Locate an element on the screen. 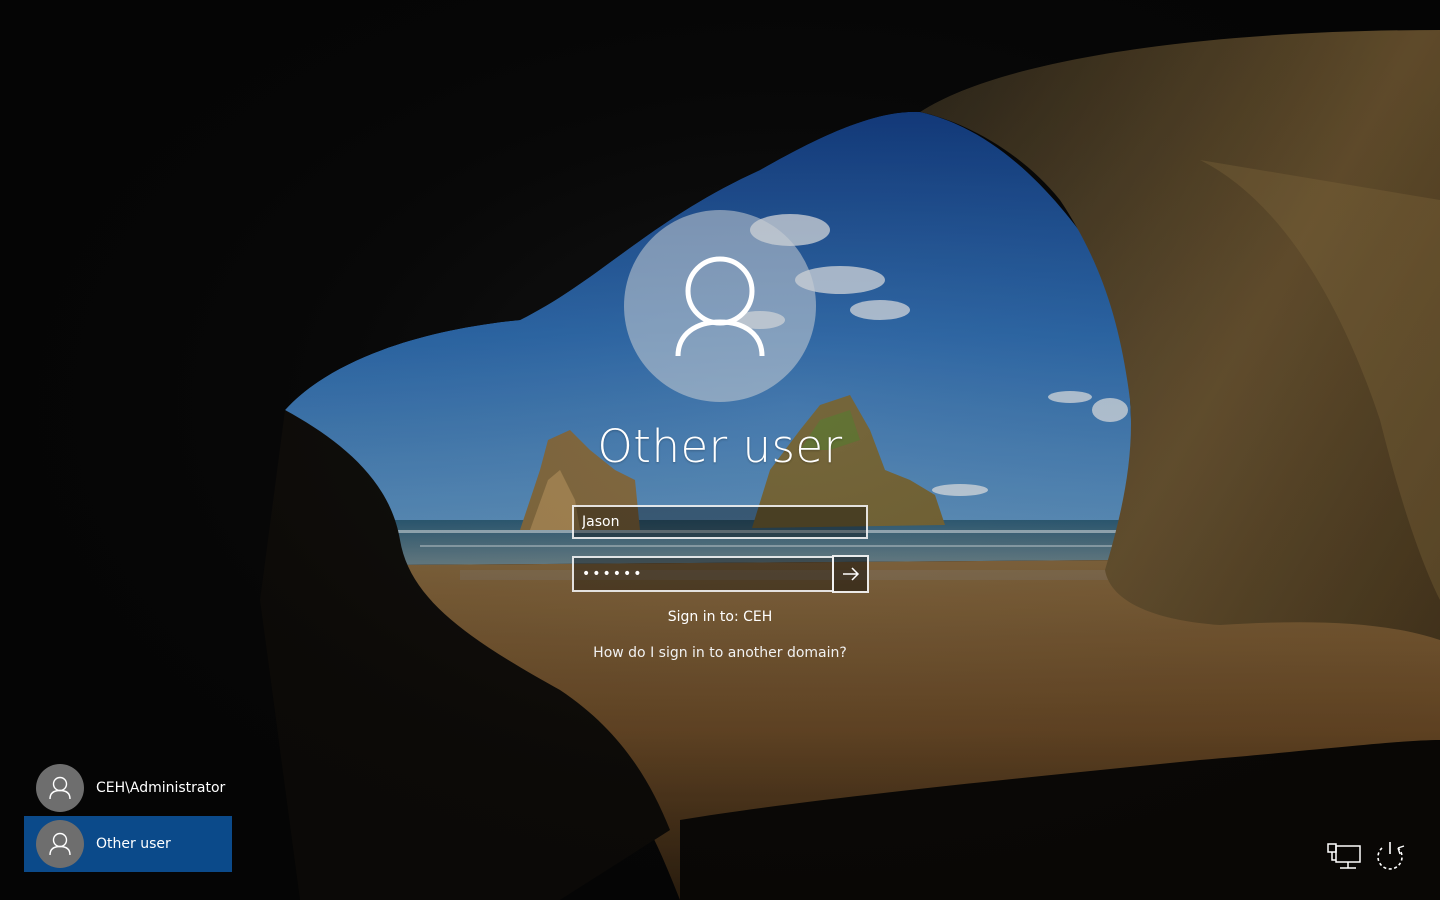 The image size is (1440, 900). network-button is located at coordinates (1344, 856).